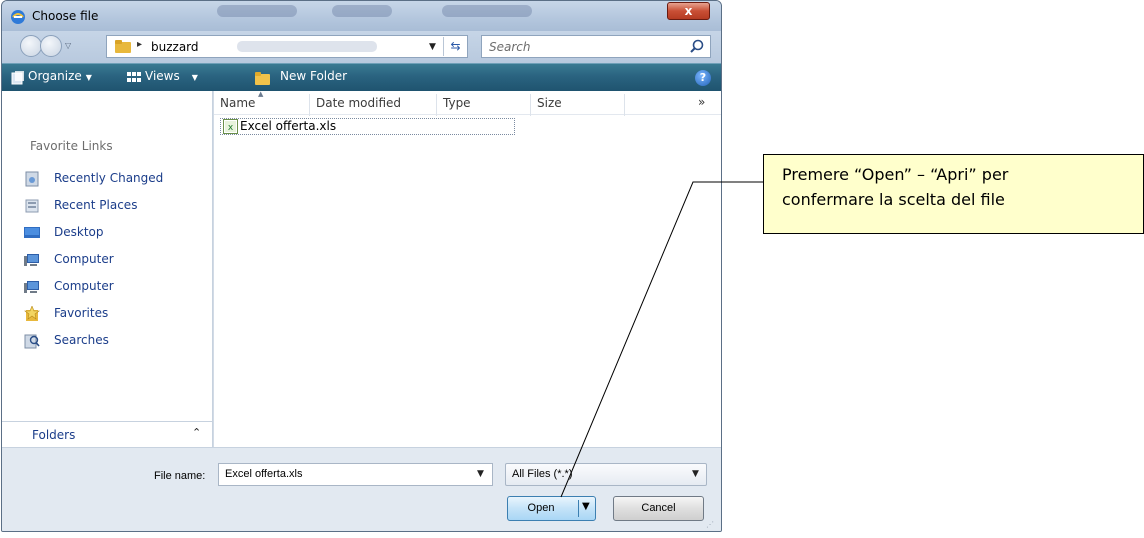 The width and height of the screenshot is (1144, 538). I want to click on folders-toggle: Folders ⌃, so click(107, 434).